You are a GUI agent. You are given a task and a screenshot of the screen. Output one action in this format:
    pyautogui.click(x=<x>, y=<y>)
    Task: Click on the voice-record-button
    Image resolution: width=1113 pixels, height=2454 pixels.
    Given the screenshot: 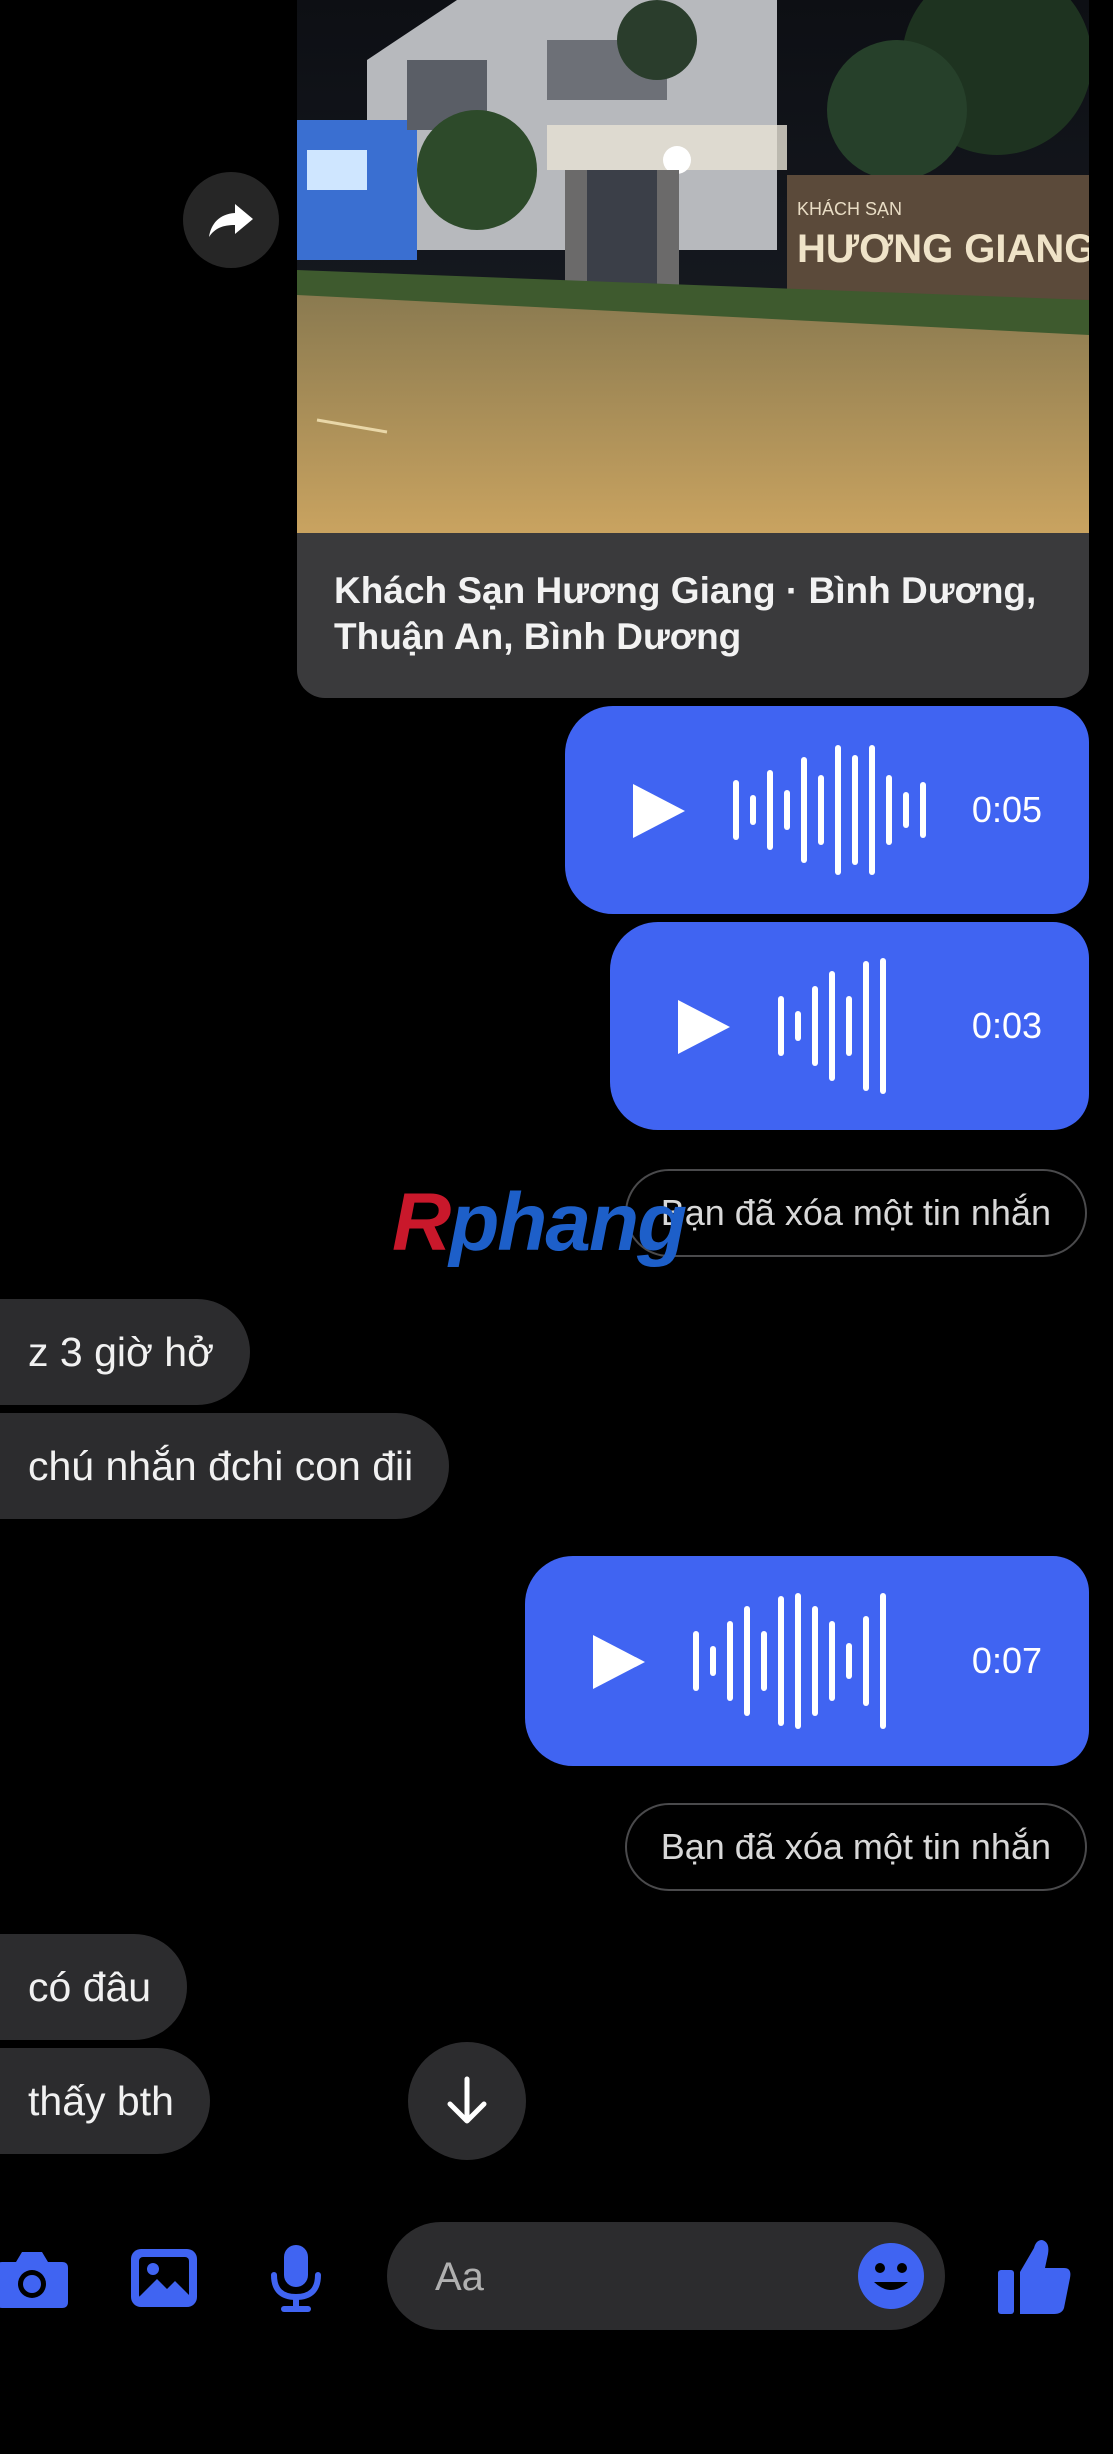 What is the action you would take?
    pyautogui.click(x=296, y=2278)
    